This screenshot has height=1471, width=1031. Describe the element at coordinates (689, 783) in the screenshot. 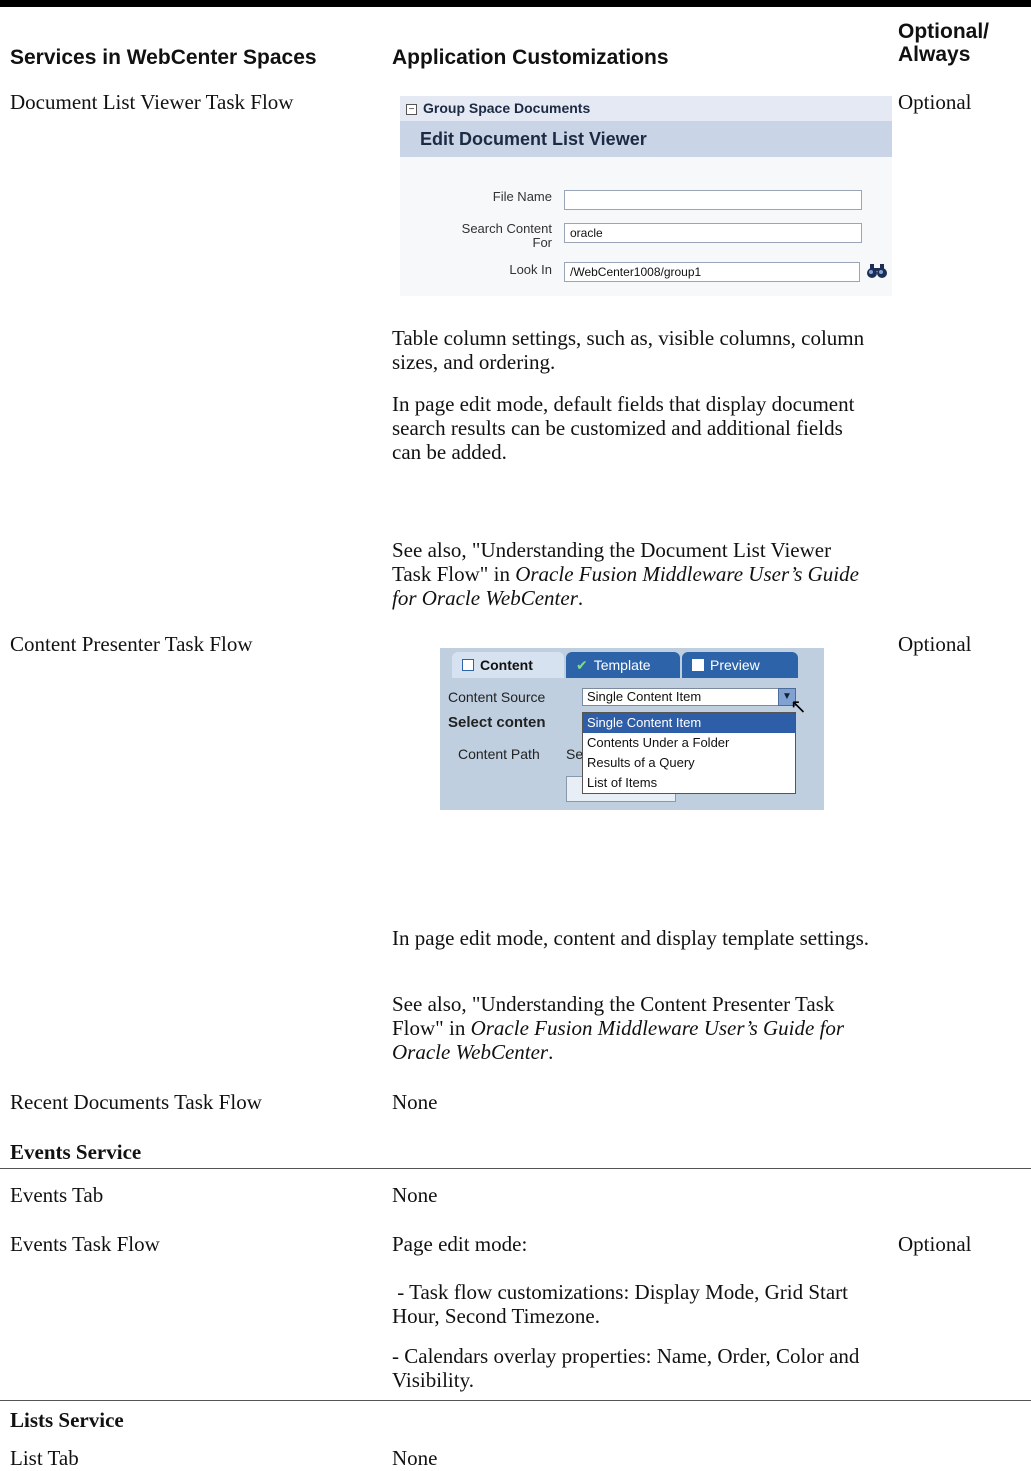

I see `option-list-of-items: List of Items` at that location.